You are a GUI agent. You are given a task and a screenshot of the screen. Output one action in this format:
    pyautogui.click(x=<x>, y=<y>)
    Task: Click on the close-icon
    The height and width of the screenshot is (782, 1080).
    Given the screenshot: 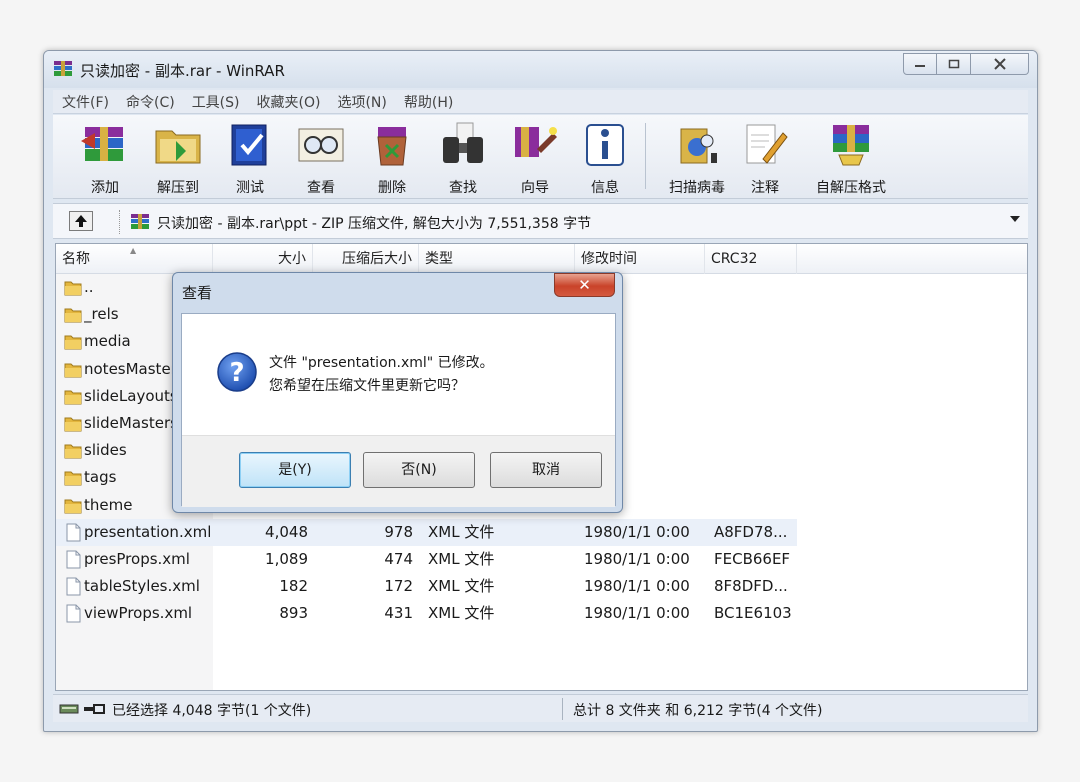 What is the action you would take?
    pyautogui.click(x=999, y=64)
    